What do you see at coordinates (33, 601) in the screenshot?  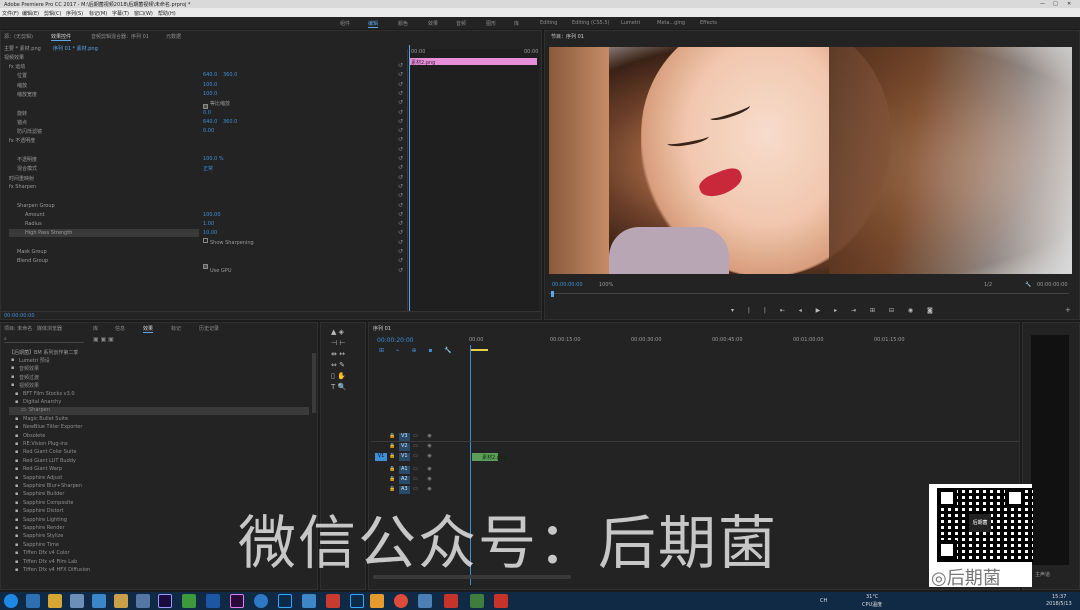 I see `taskbar-ie-icon` at bounding box center [33, 601].